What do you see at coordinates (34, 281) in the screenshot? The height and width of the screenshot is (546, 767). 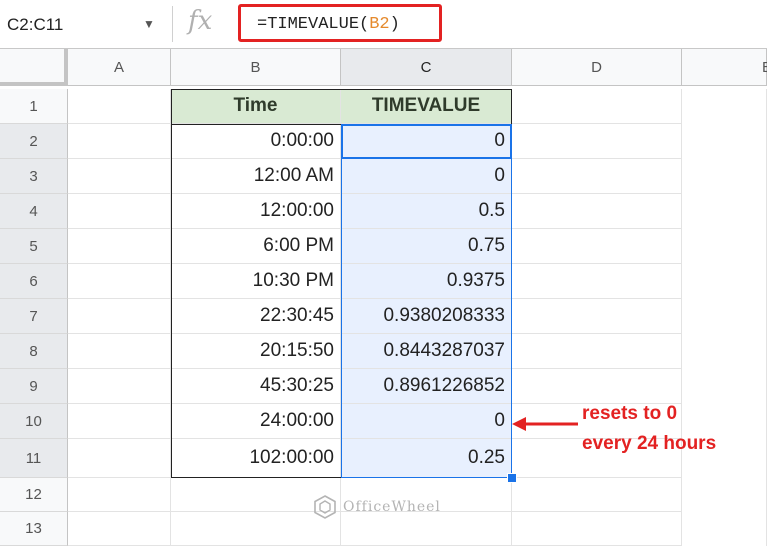 I see `row-header-6: 6` at bounding box center [34, 281].